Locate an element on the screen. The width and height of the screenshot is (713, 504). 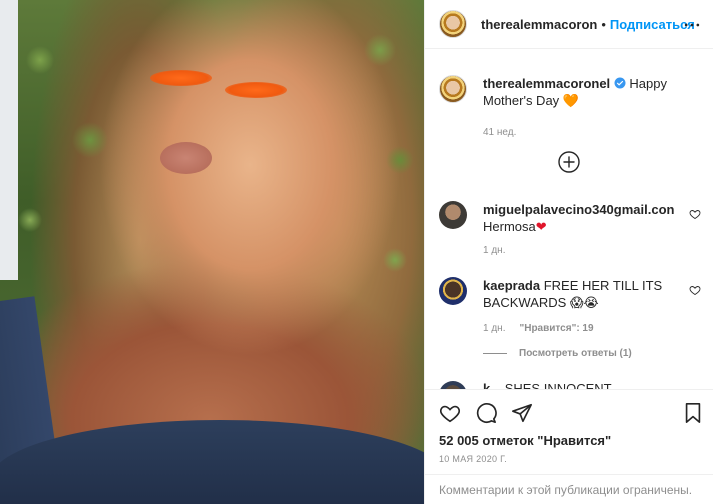
comment-item-partial: k... SHES INNOCENT is located at coordinates (574, 385).